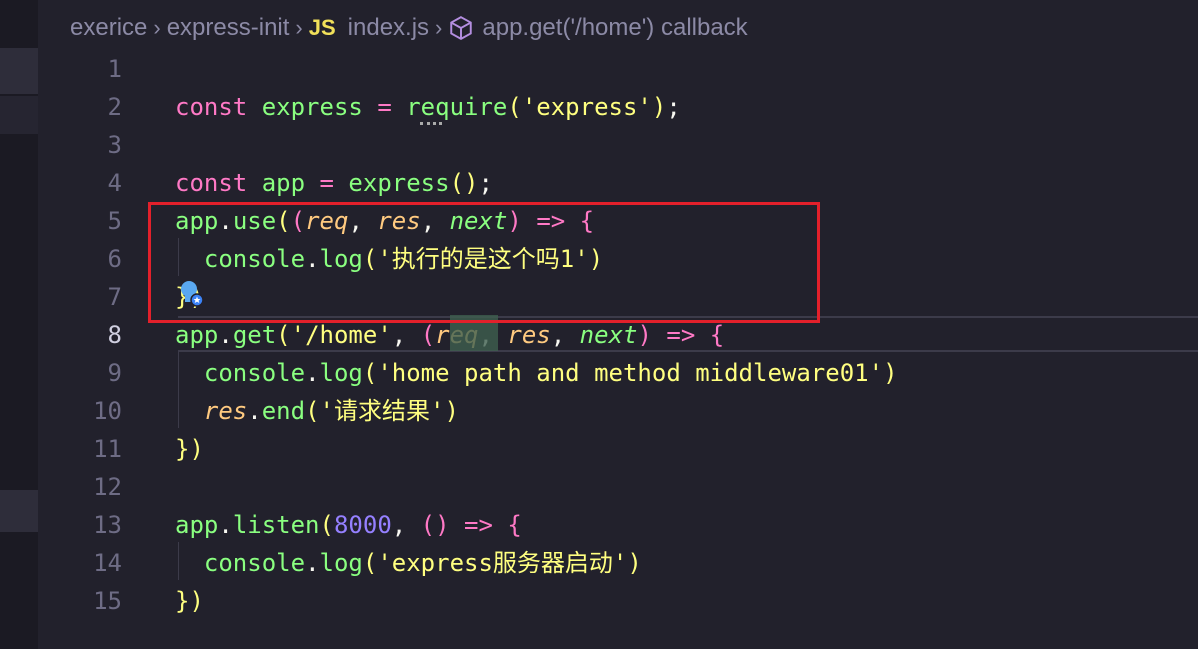  I want to click on code-token: 'express', so click(586, 107).